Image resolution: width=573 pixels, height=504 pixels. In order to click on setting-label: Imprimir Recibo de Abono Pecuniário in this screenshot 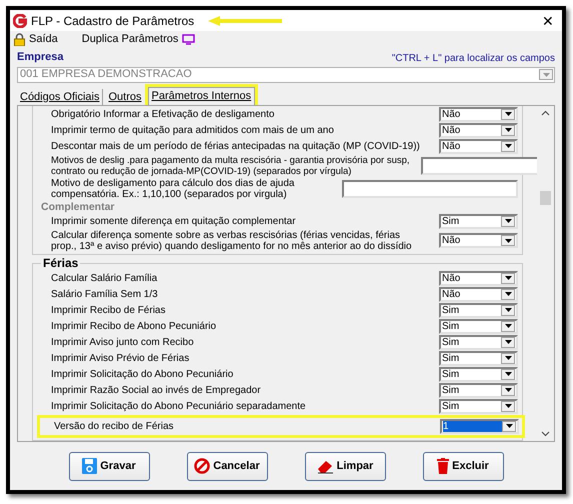, I will do `click(133, 326)`.